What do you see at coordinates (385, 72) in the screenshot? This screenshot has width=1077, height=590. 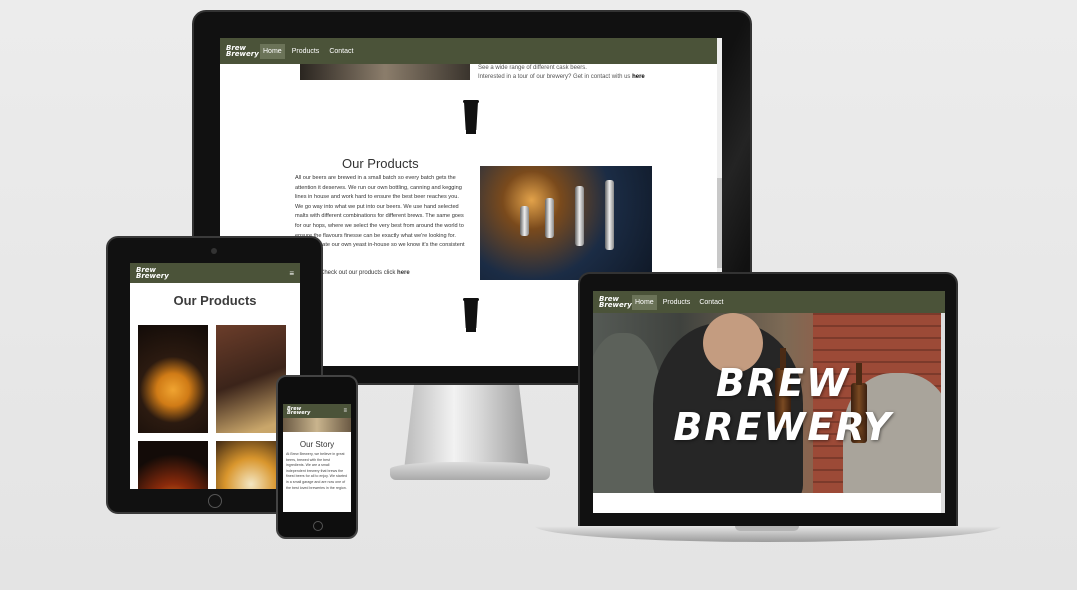 I see `brewery-image` at bounding box center [385, 72].